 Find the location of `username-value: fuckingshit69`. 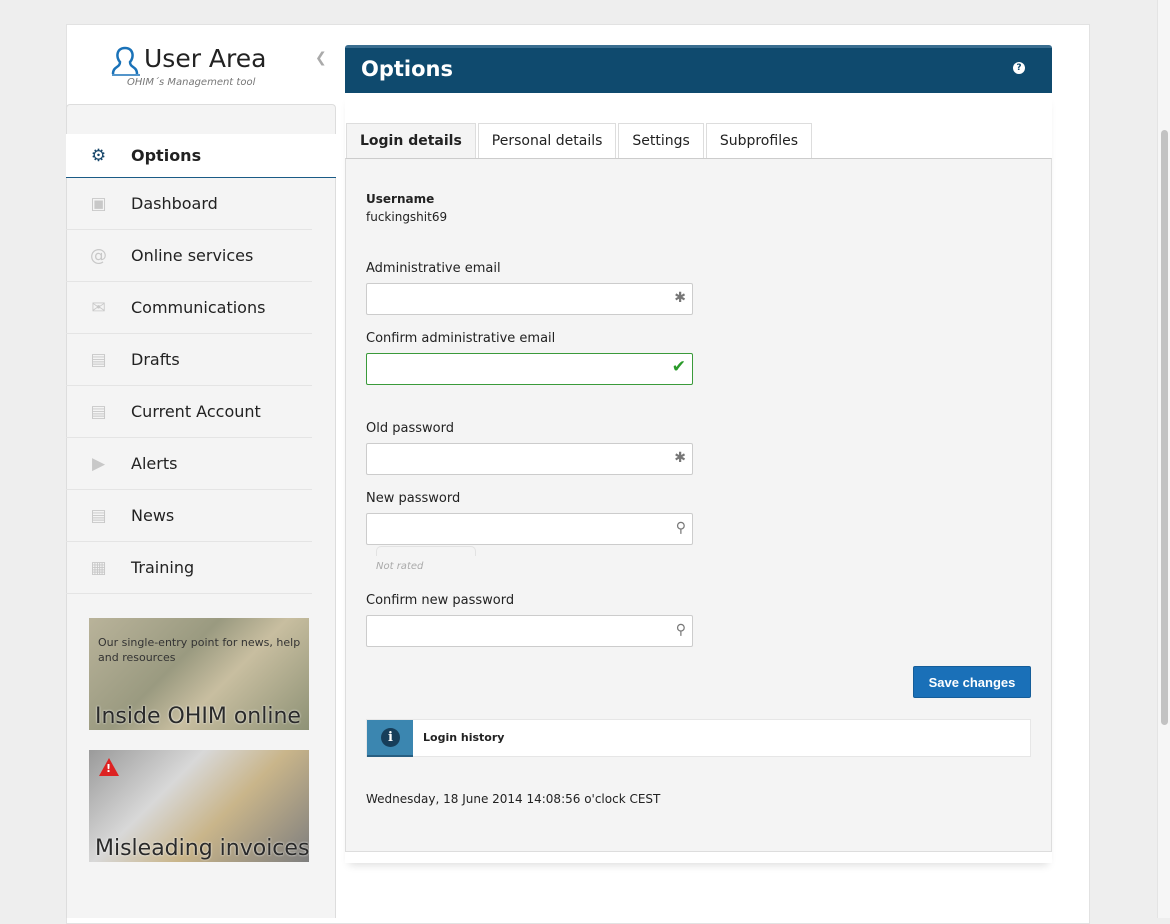

username-value: fuckingshit69 is located at coordinates (407, 217).